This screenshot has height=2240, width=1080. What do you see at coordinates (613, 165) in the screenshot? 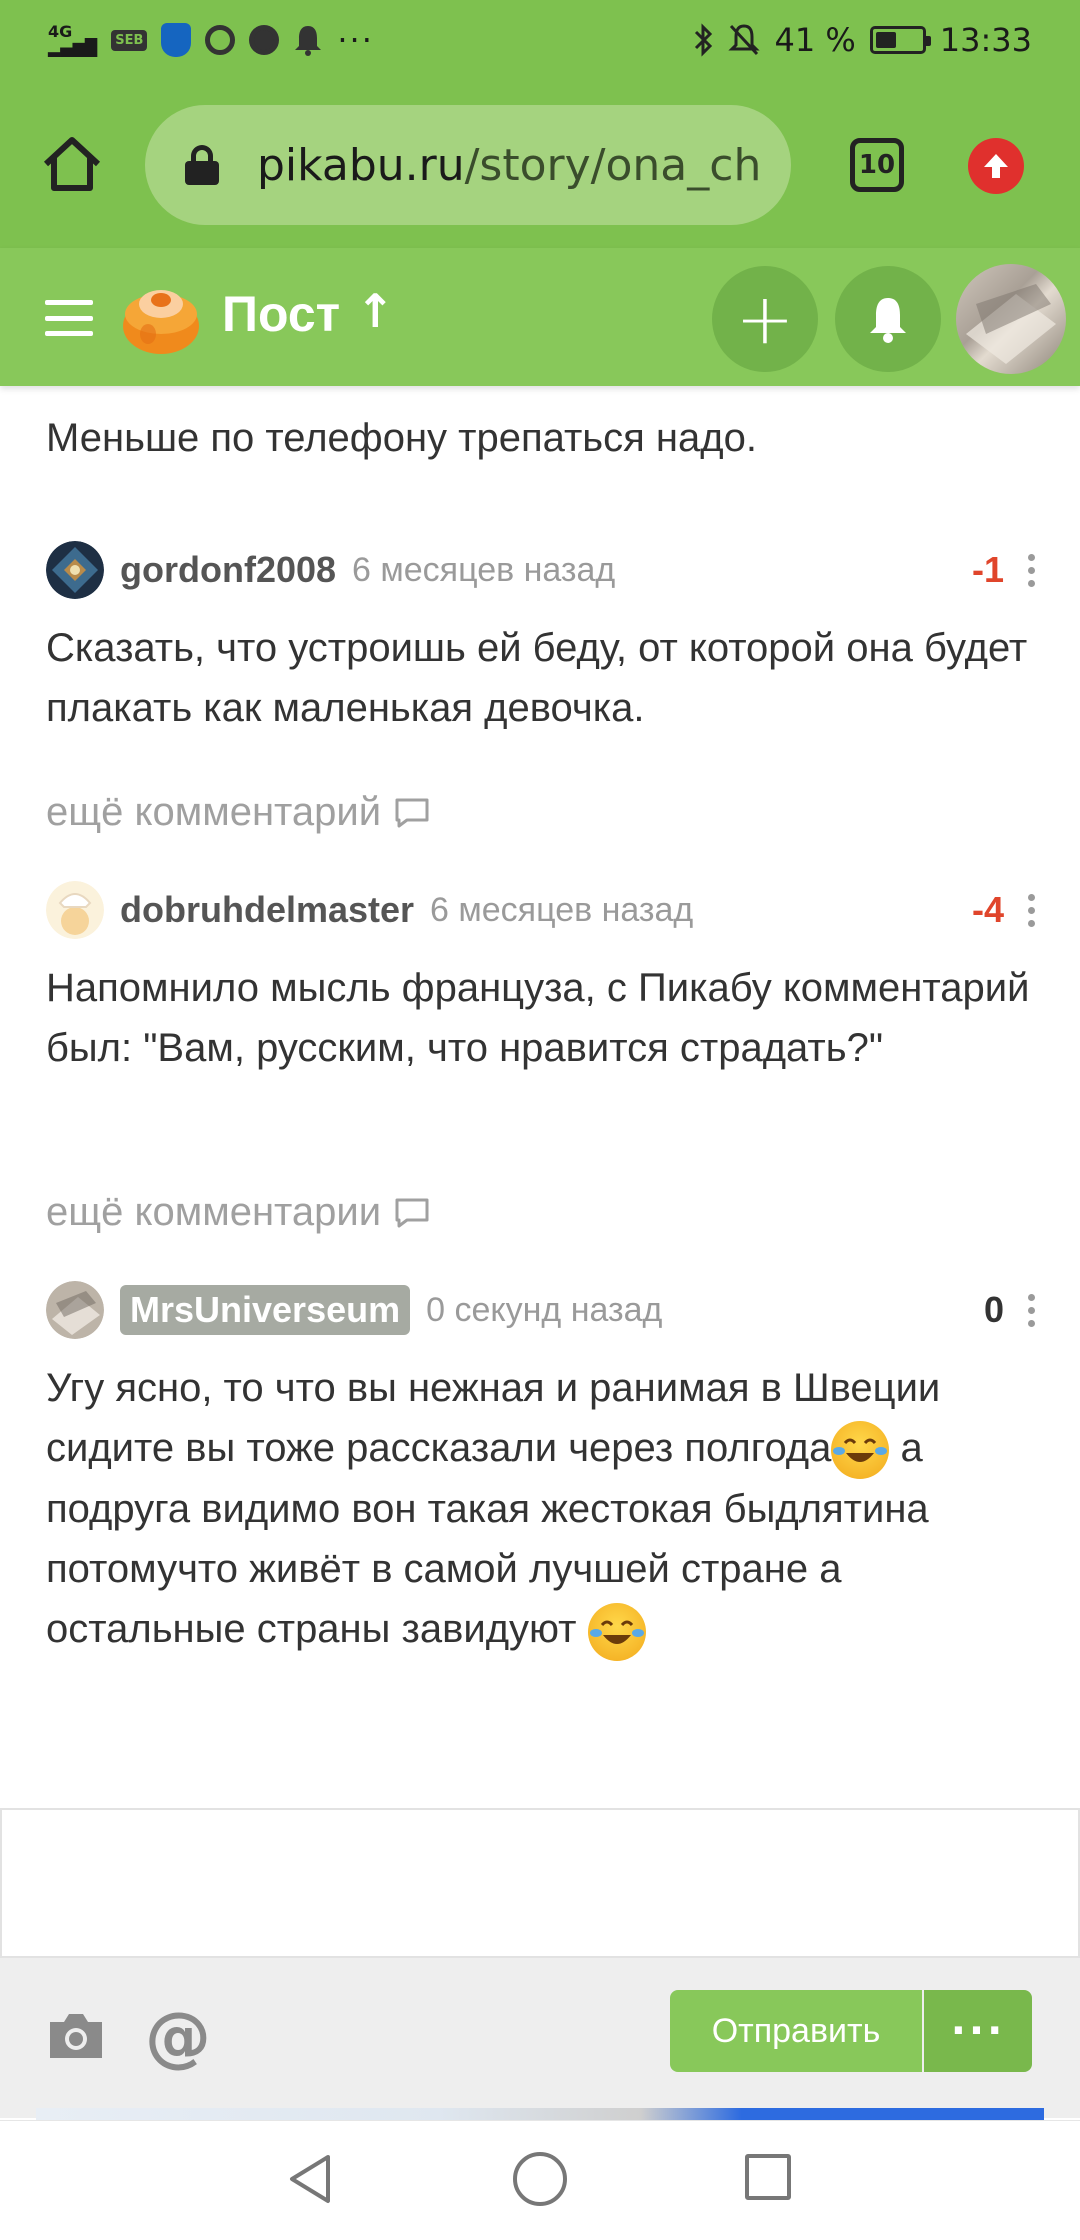
I see `url-path: /story/ona_ch` at bounding box center [613, 165].